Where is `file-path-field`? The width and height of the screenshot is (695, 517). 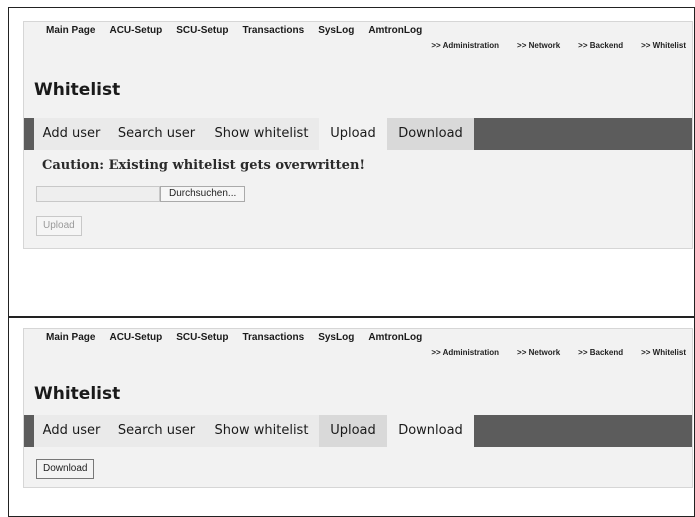
file-path-field is located at coordinates (98, 194).